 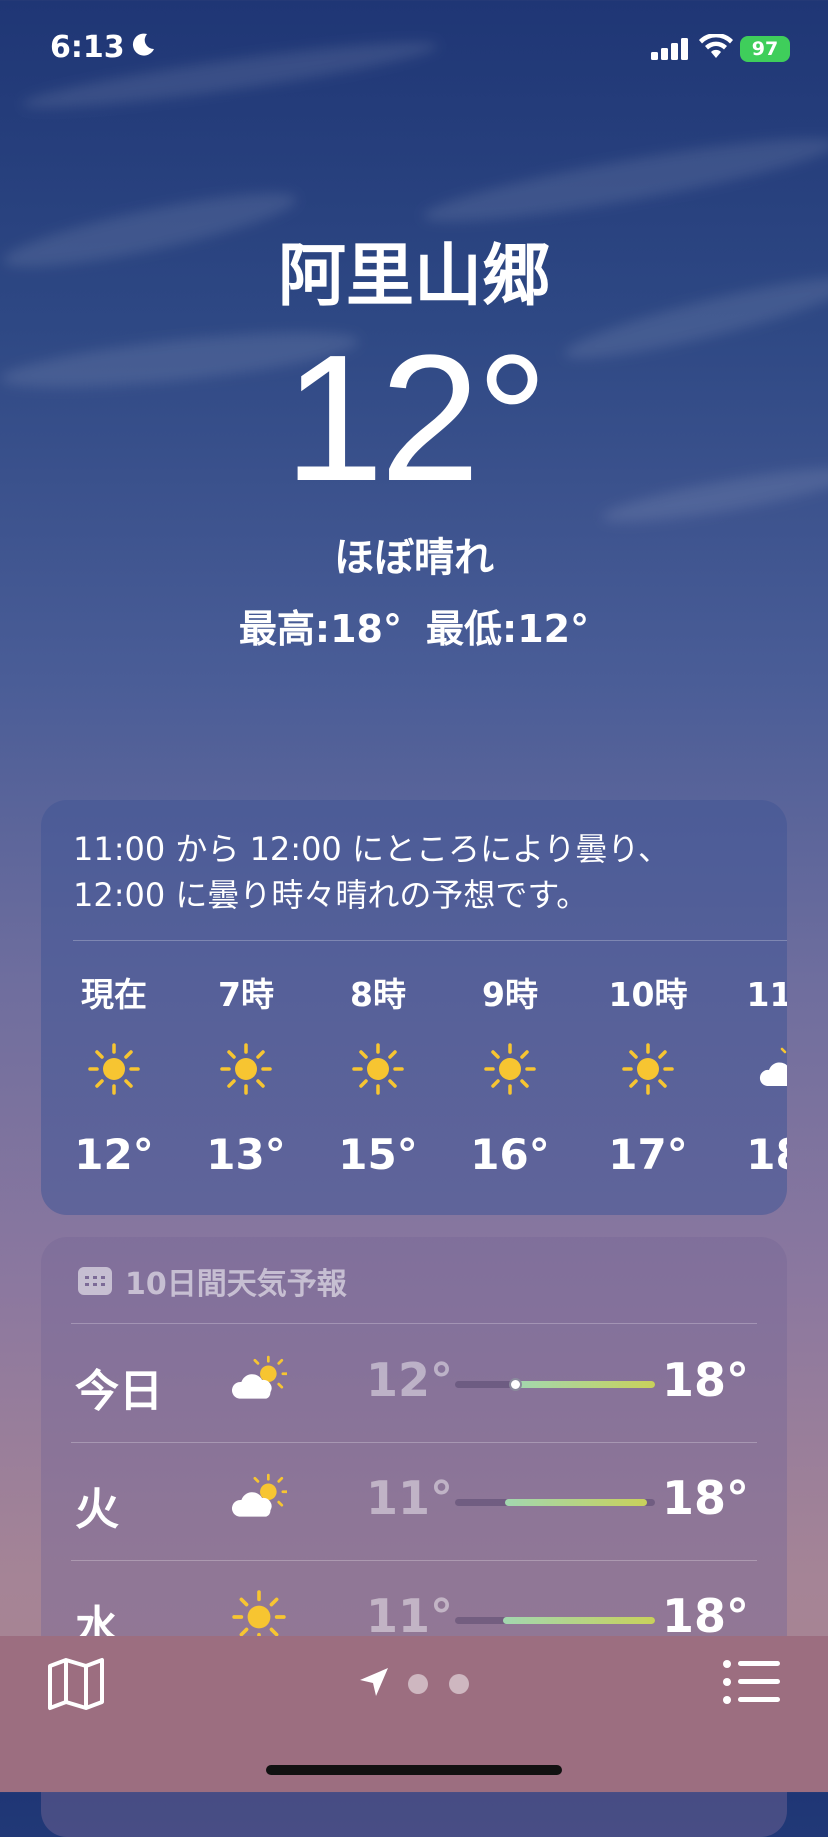 I want to click on day-label: 今日, so click(x=119, y=1391).